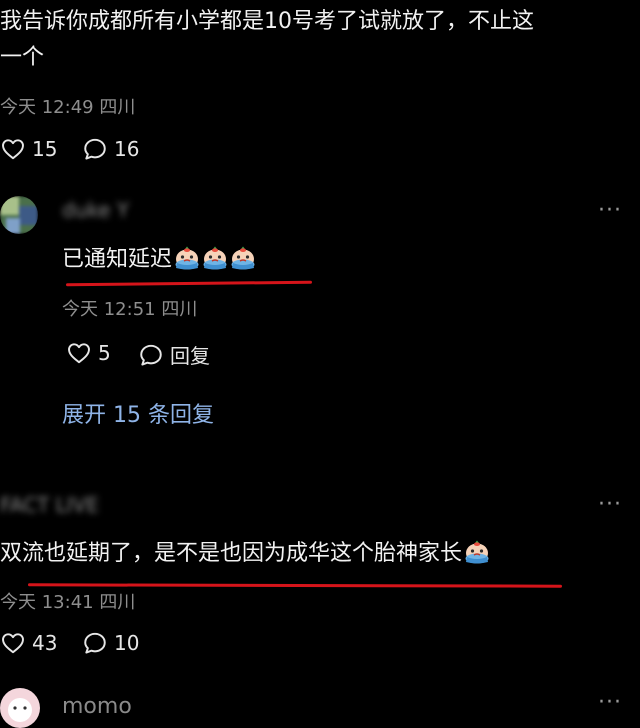  I want to click on like-count: 43, so click(45, 643).